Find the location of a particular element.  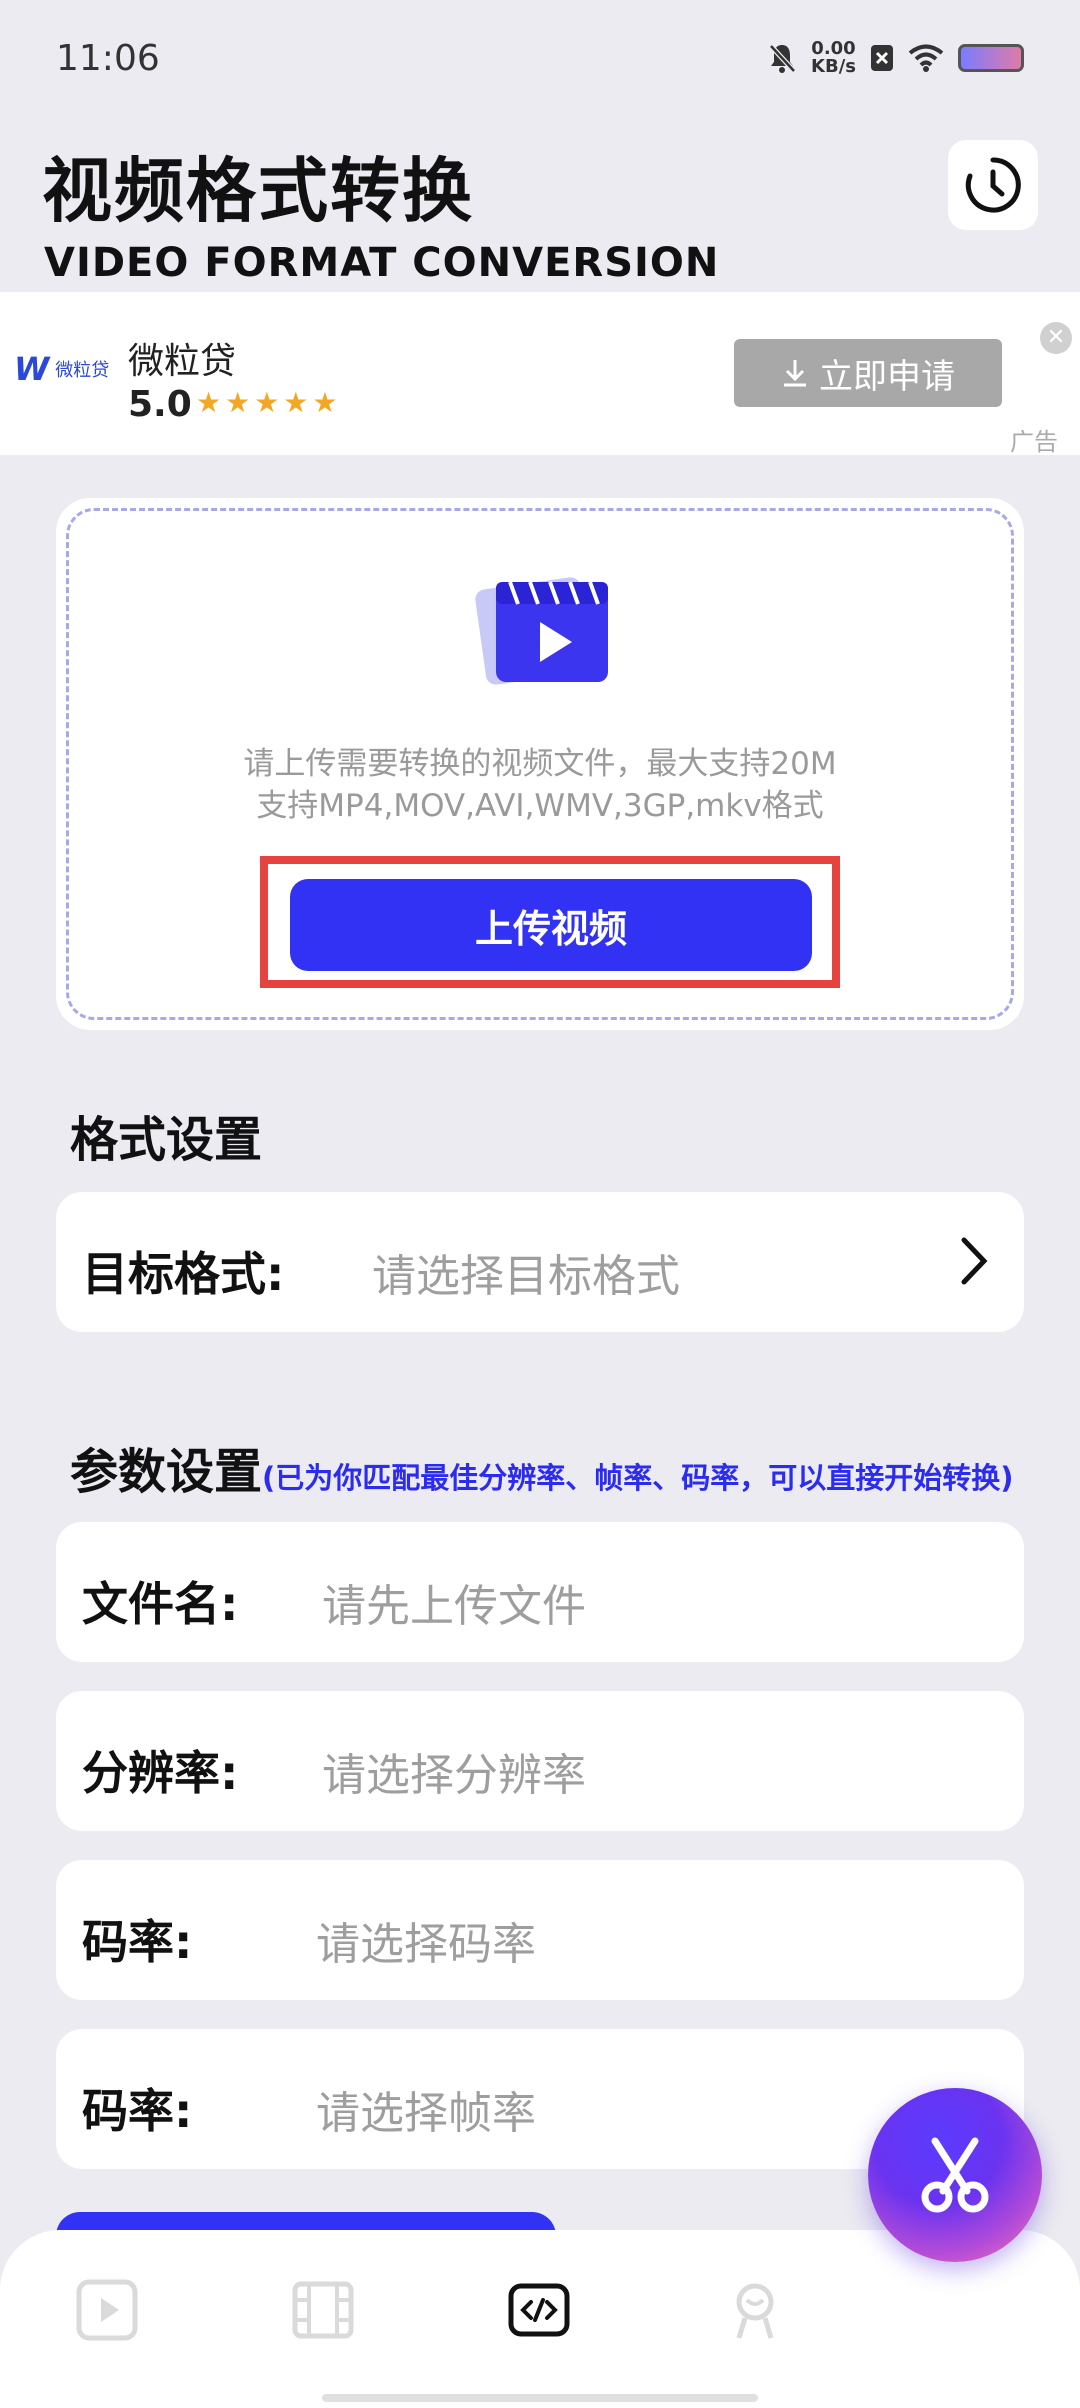

scissors-icon is located at coordinates (955, 2175).